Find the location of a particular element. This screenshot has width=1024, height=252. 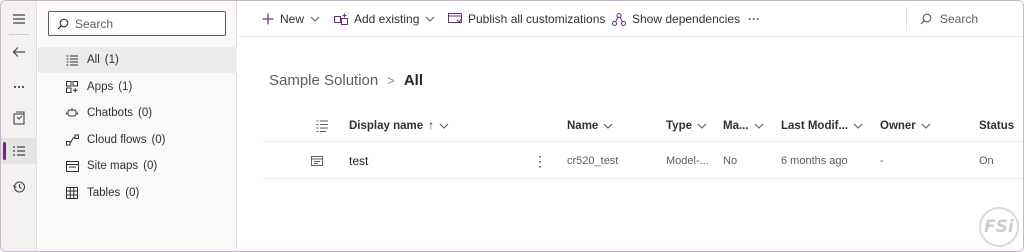

row-status: On is located at coordinates (986, 161).